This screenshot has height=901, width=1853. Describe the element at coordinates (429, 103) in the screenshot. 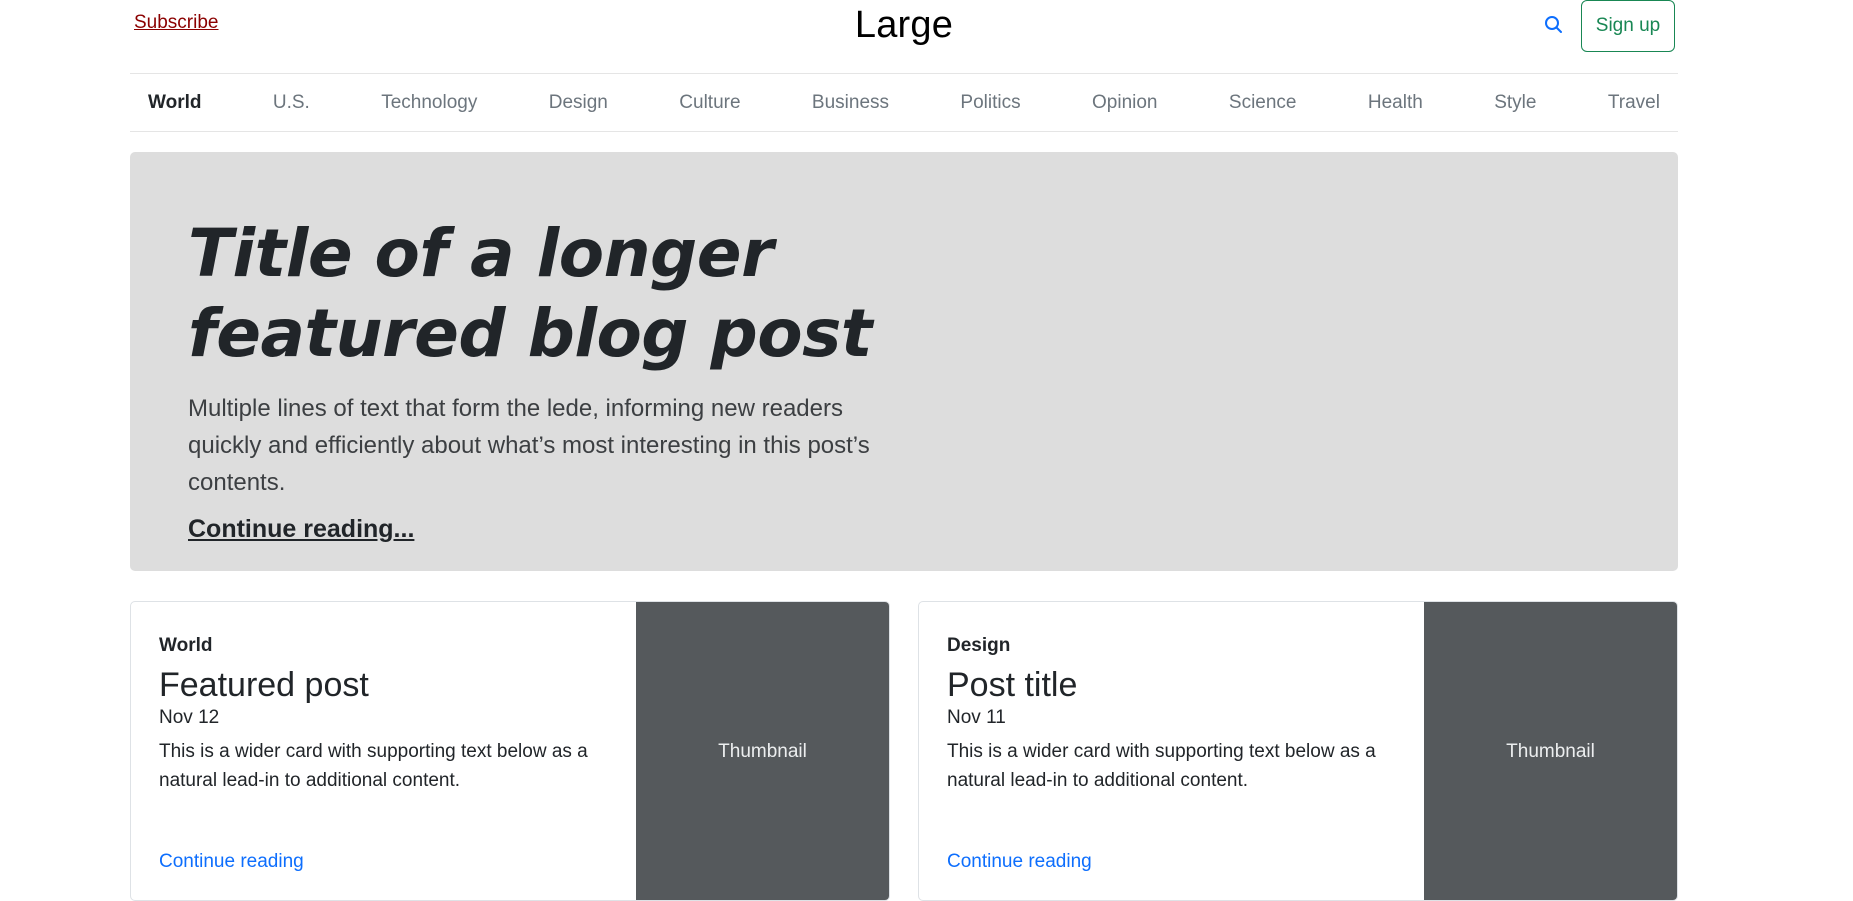

I see `nav-item-technology: Technology` at that location.